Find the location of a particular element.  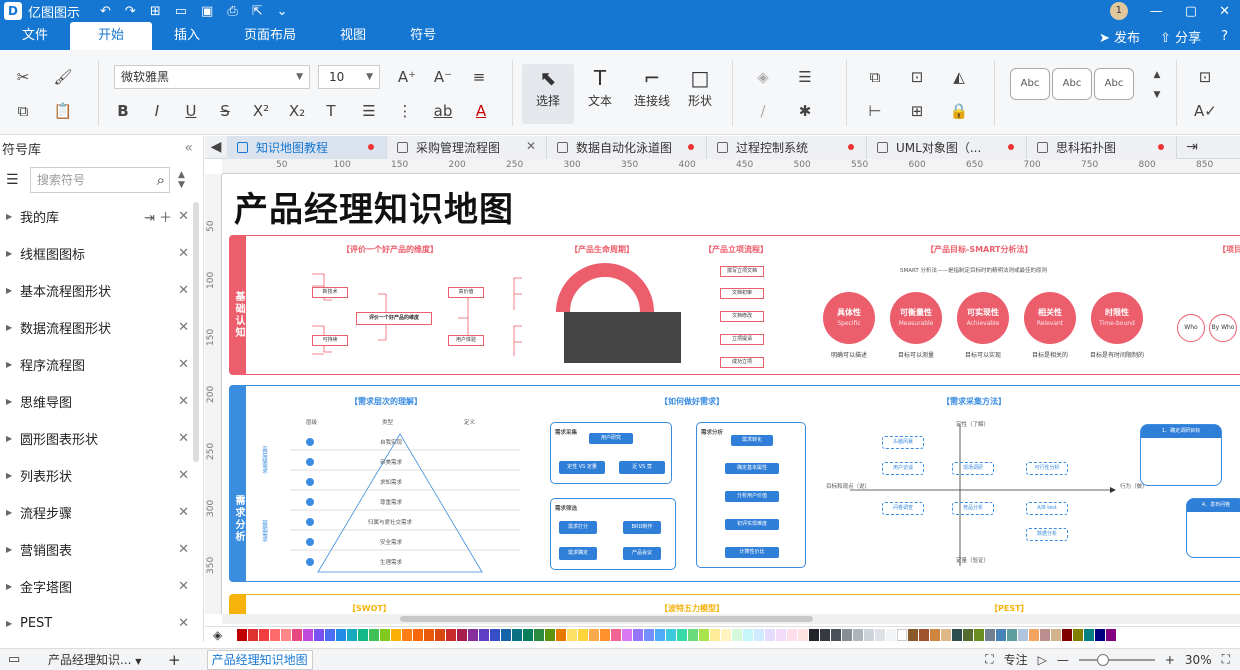

strikethrough-icon: S is located at coordinates (225, 111).